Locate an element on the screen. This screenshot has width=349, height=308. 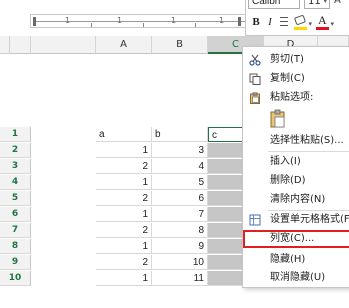
column-header-hidden is located at coordinates (20, 45).